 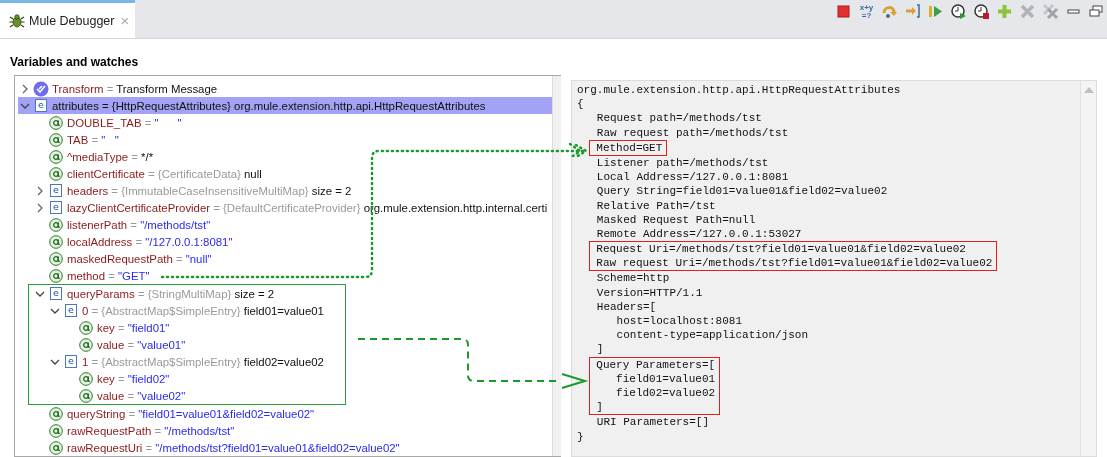 I want to click on detail-line: Request Uri=/methods/tst?field01=value01&field02=value02, so click(x=781, y=249).